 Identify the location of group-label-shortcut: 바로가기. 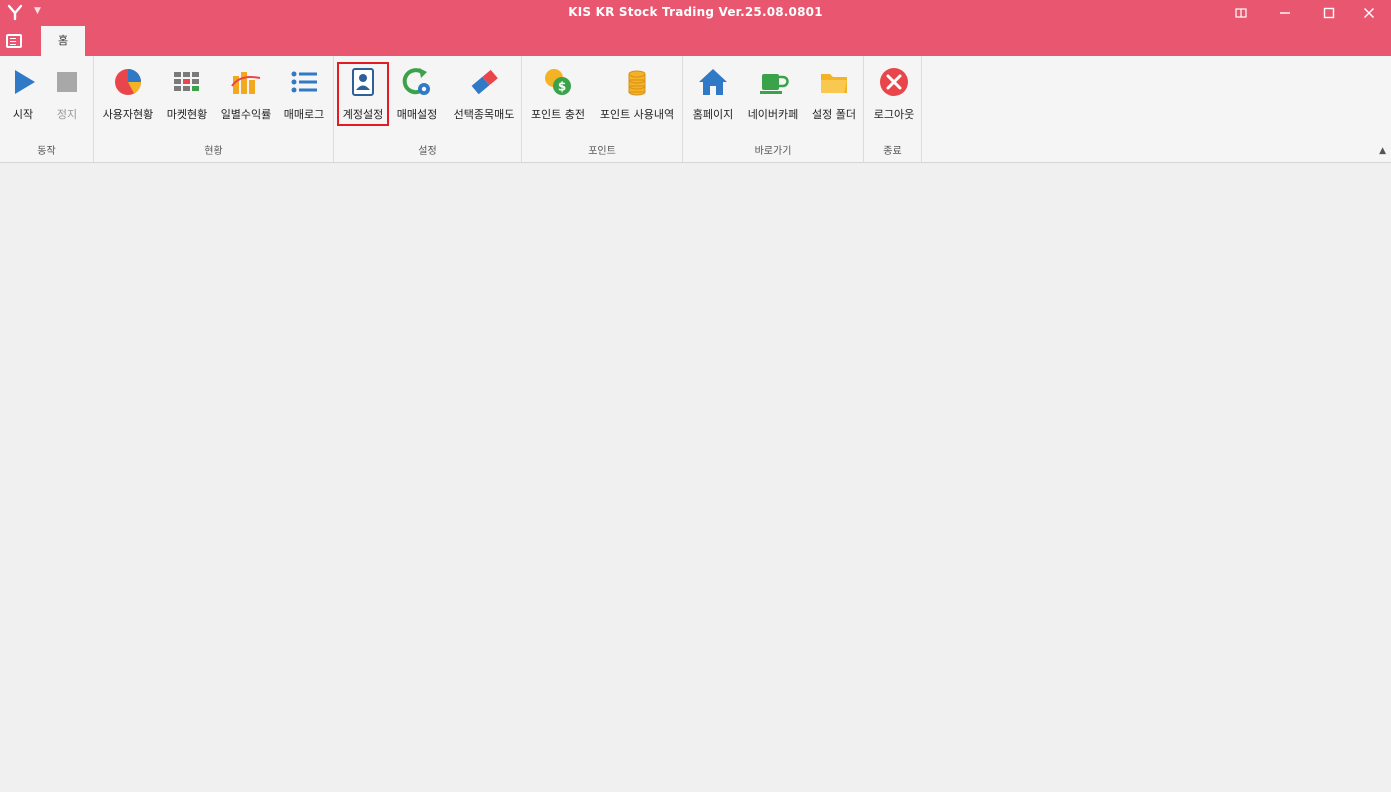
(773, 151).